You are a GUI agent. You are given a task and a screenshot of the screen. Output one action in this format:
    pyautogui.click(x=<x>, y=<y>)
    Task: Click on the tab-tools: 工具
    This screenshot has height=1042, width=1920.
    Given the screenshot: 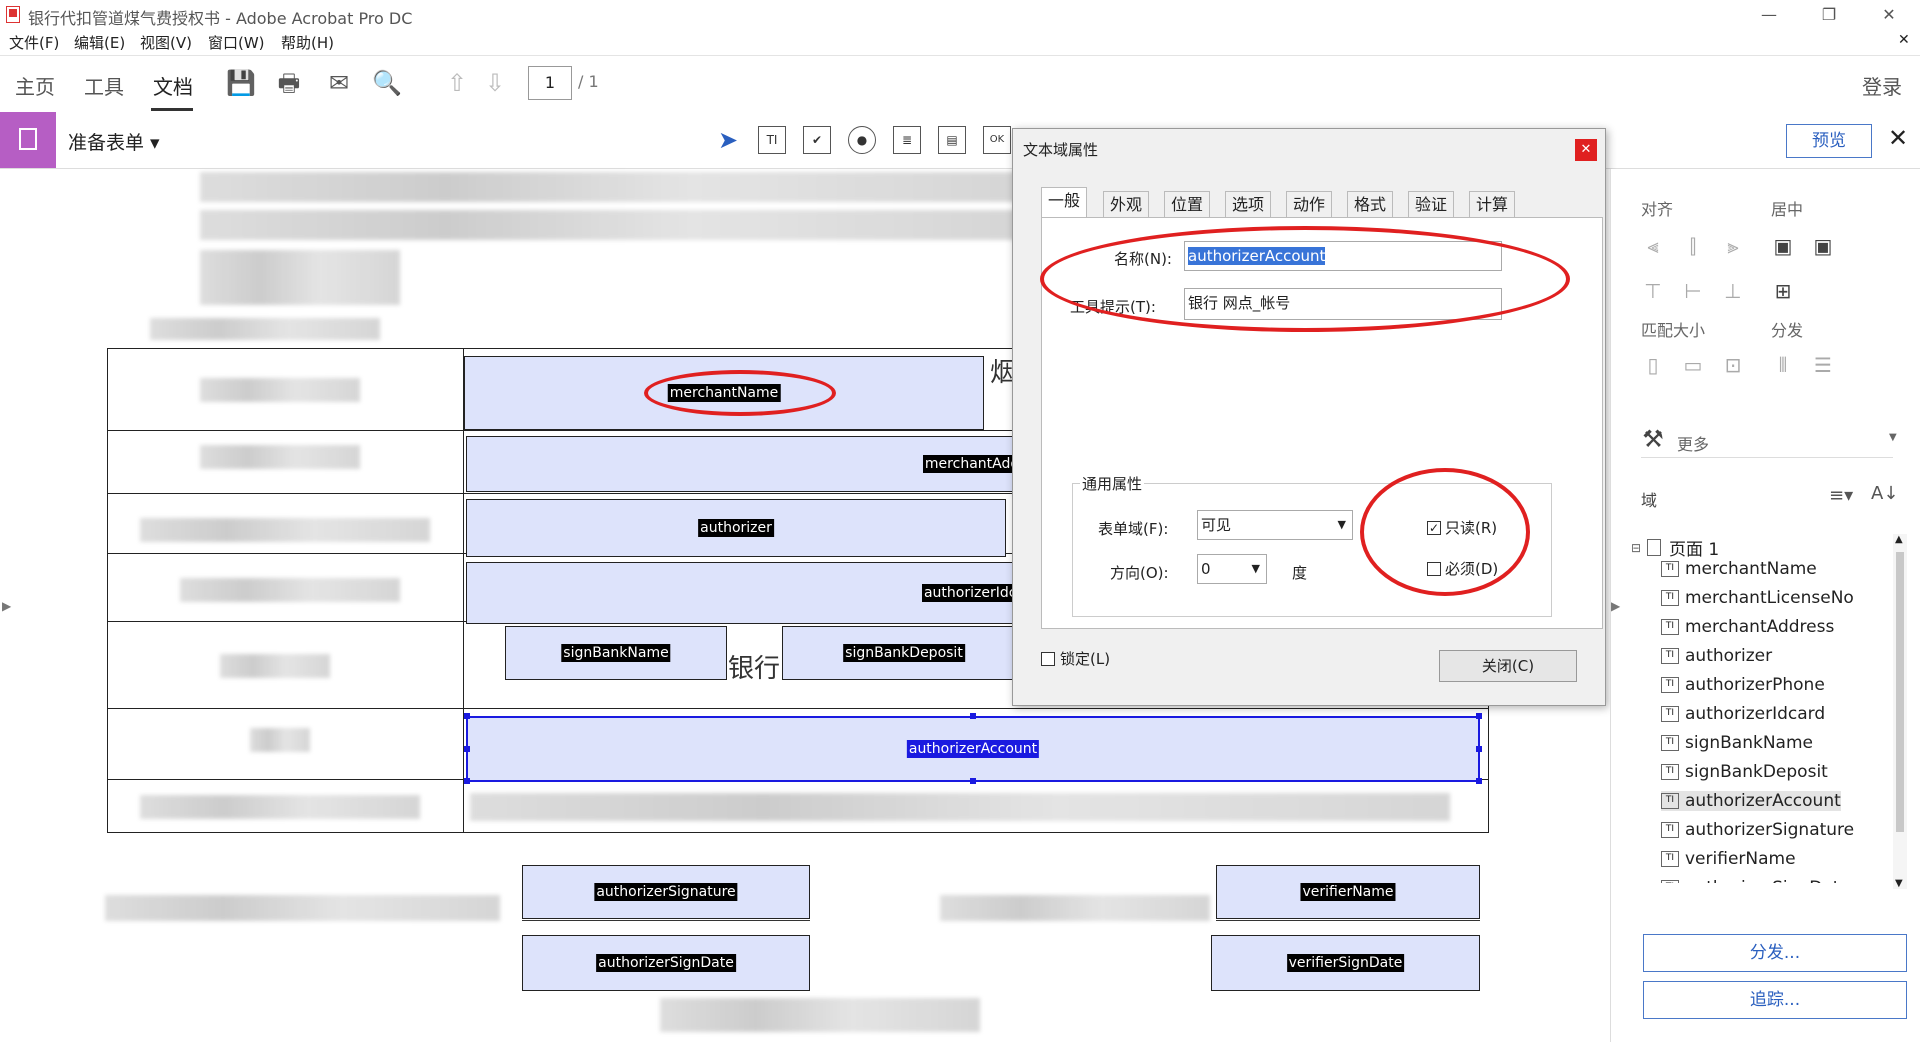 What is the action you would take?
    pyautogui.click(x=104, y=85)
    